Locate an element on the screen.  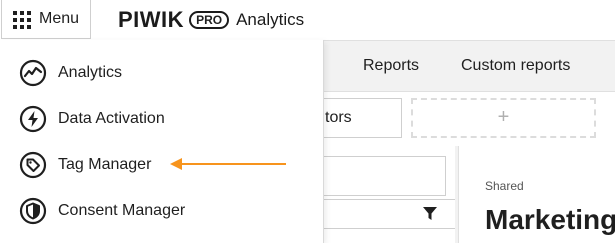
add-tile-button: + is located at coordinates (503, 118).